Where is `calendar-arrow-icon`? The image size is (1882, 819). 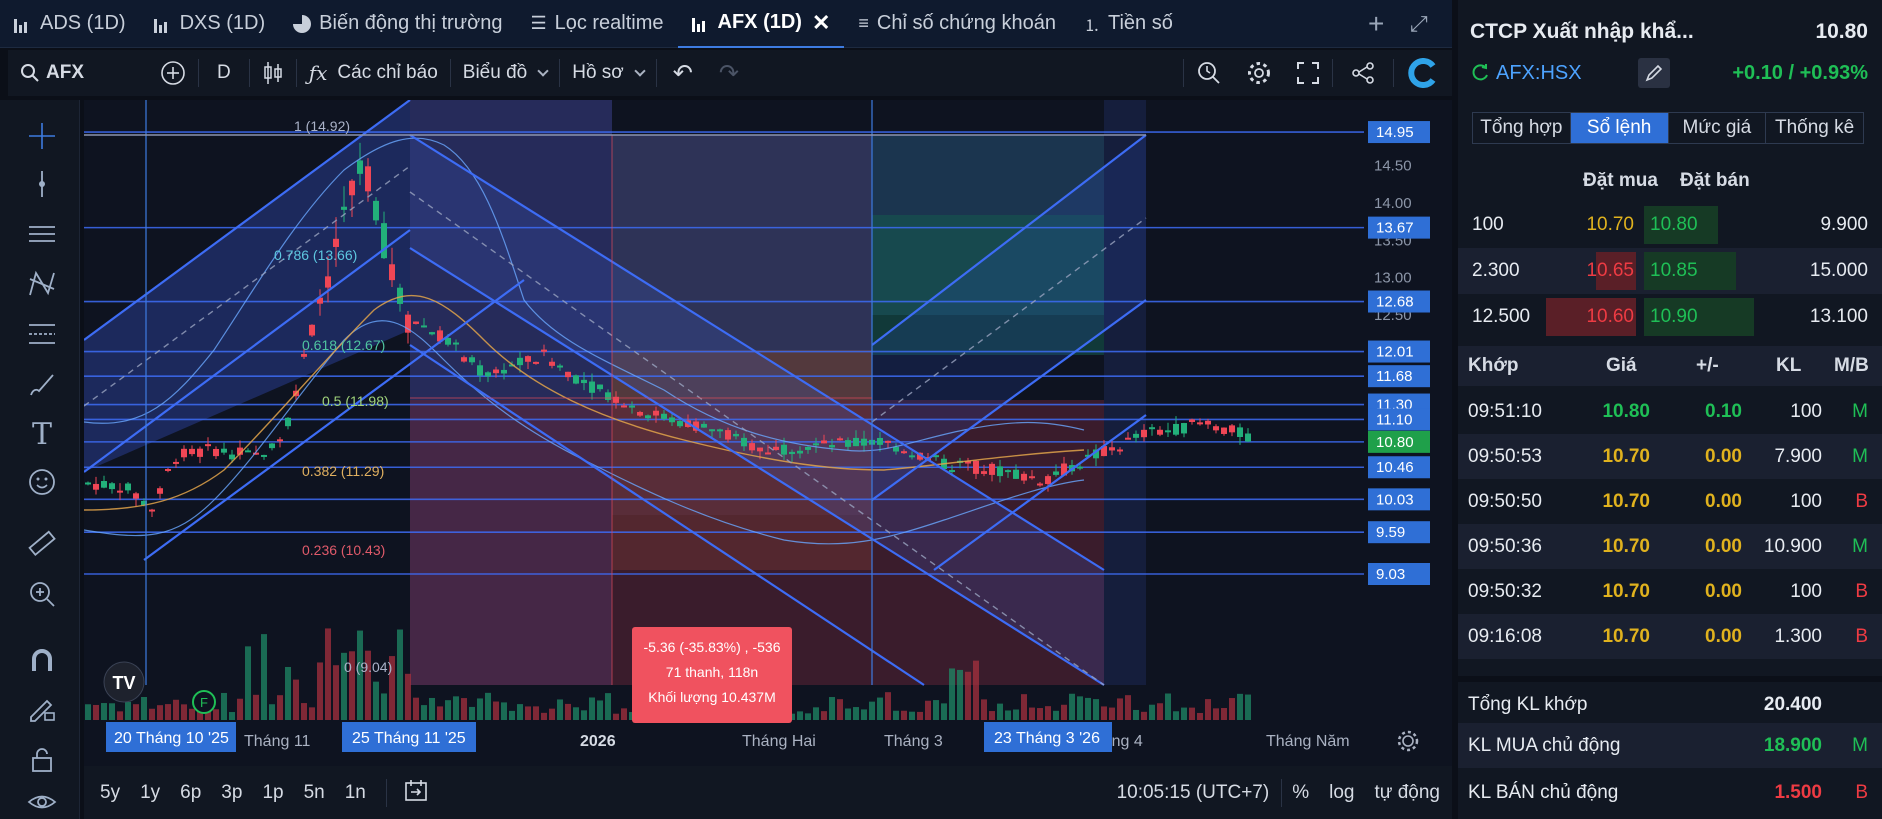
calendar-arrow-icon is located at coordinates (416, 790).